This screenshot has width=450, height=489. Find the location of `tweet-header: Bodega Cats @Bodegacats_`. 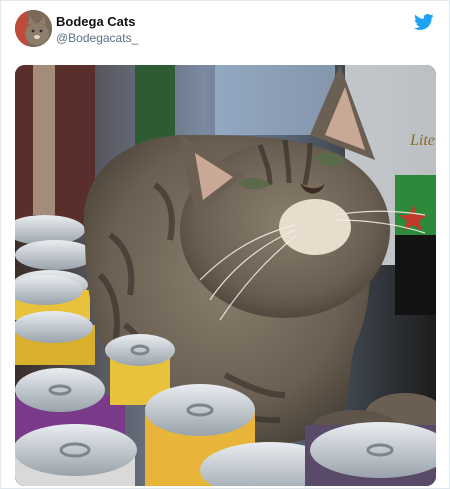

tweet-header: Bodega Cats @Bodegacats_ is located at coordinates (225, 30).